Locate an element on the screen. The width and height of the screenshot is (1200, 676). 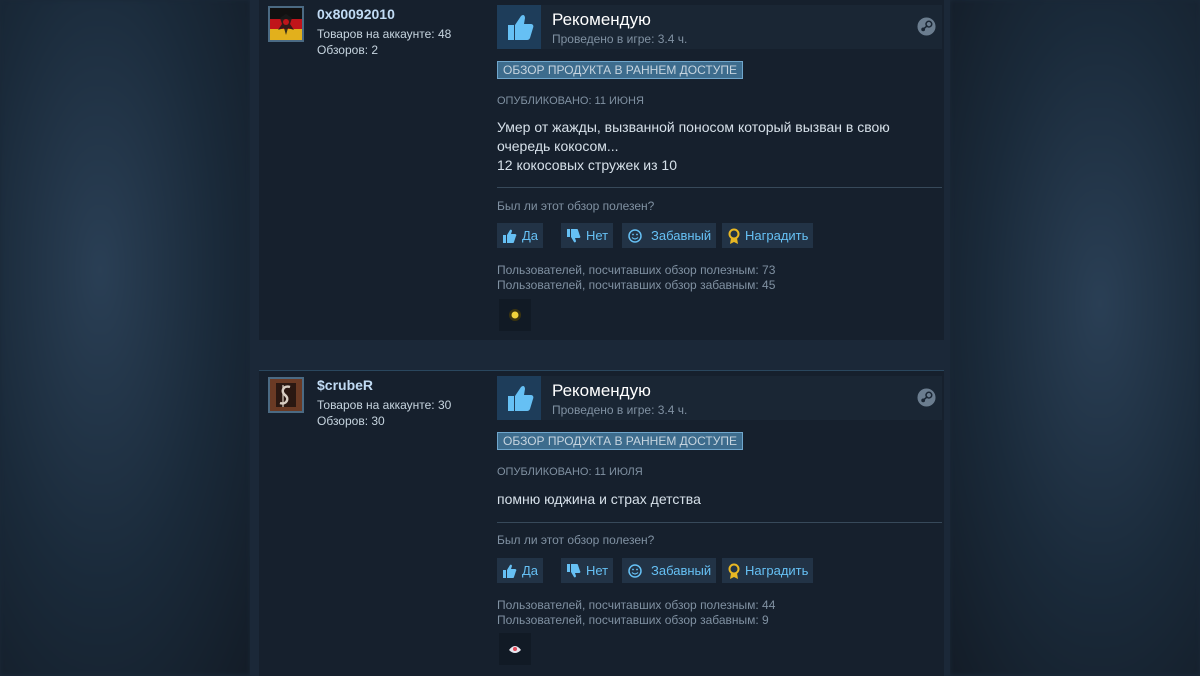
author-name: 0x80092010 is located at coordinates (356, 14).